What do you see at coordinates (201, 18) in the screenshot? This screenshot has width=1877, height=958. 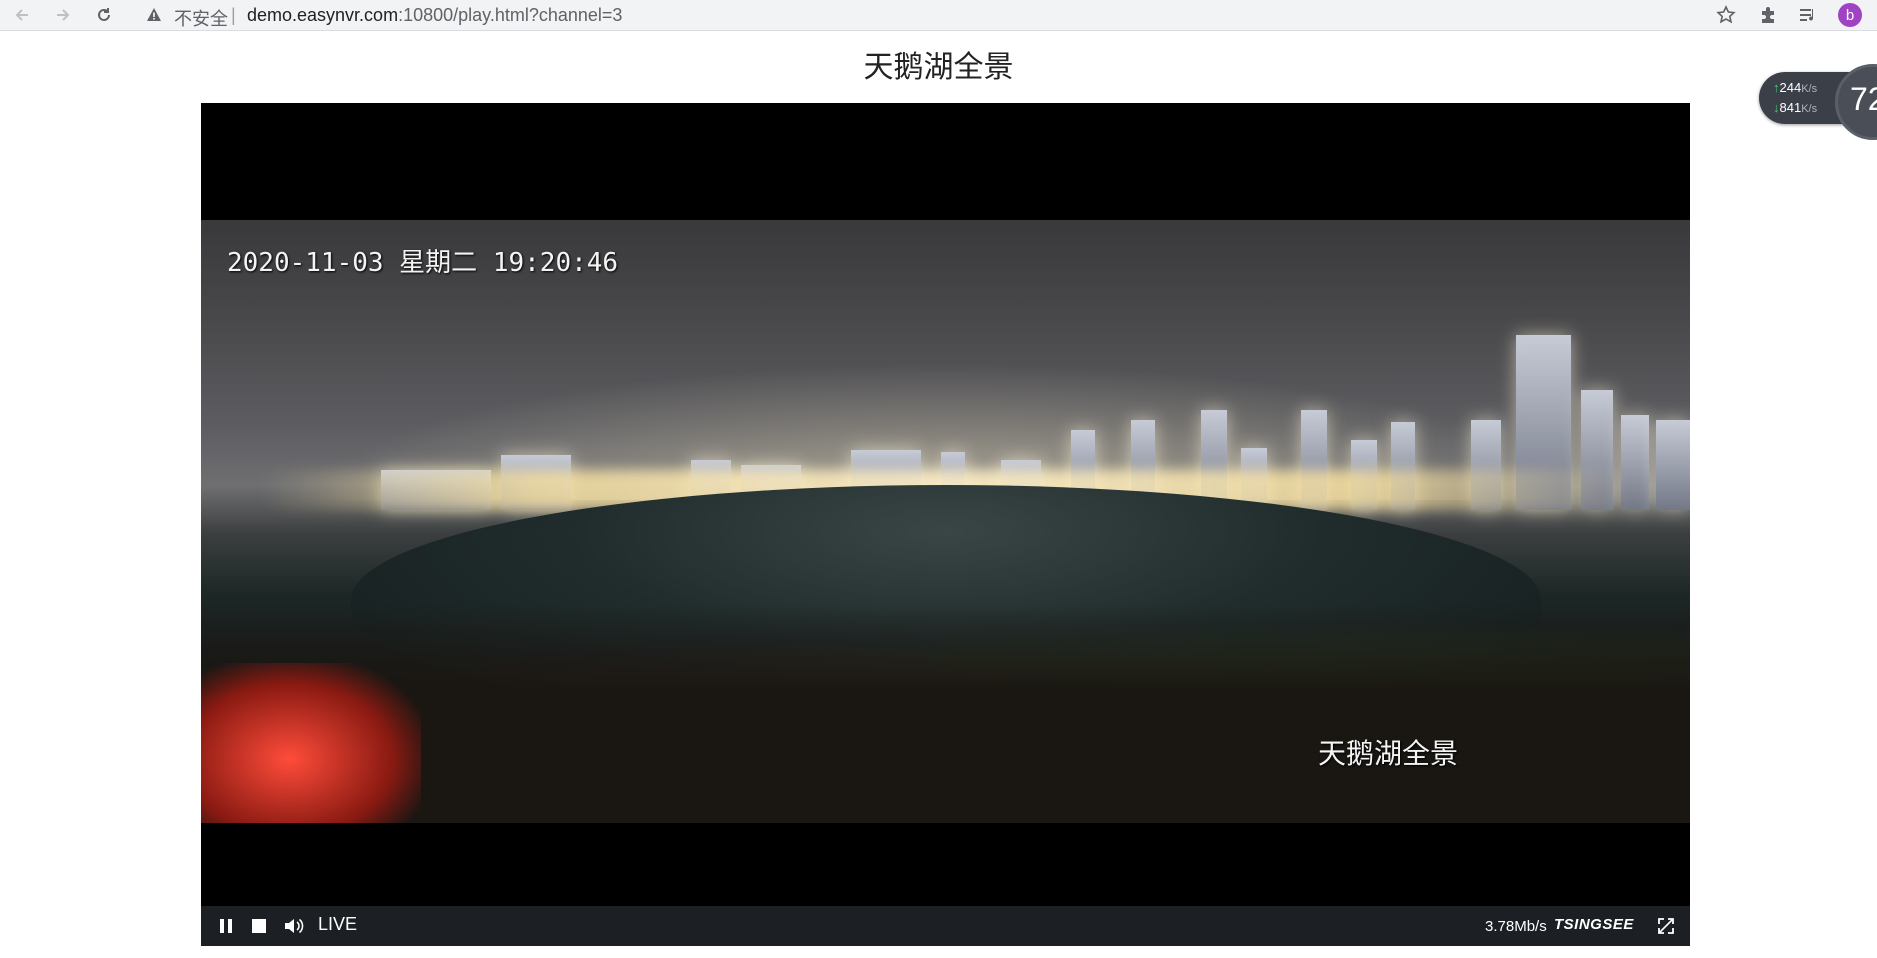 I see `insecure-label: 不安全` at bounding box center [201, 18].